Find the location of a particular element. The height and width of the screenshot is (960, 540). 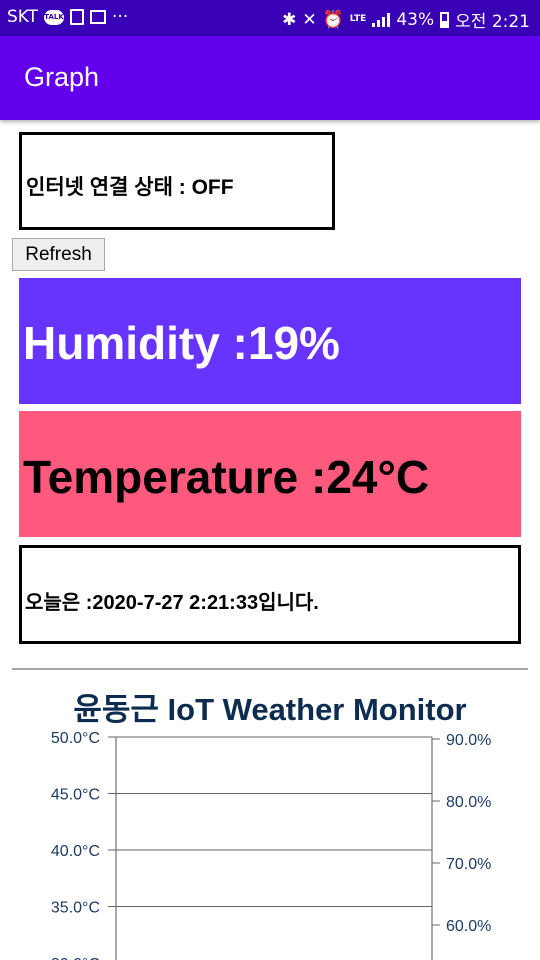

battery-percent: 43% is located at coordinates (415, 19).